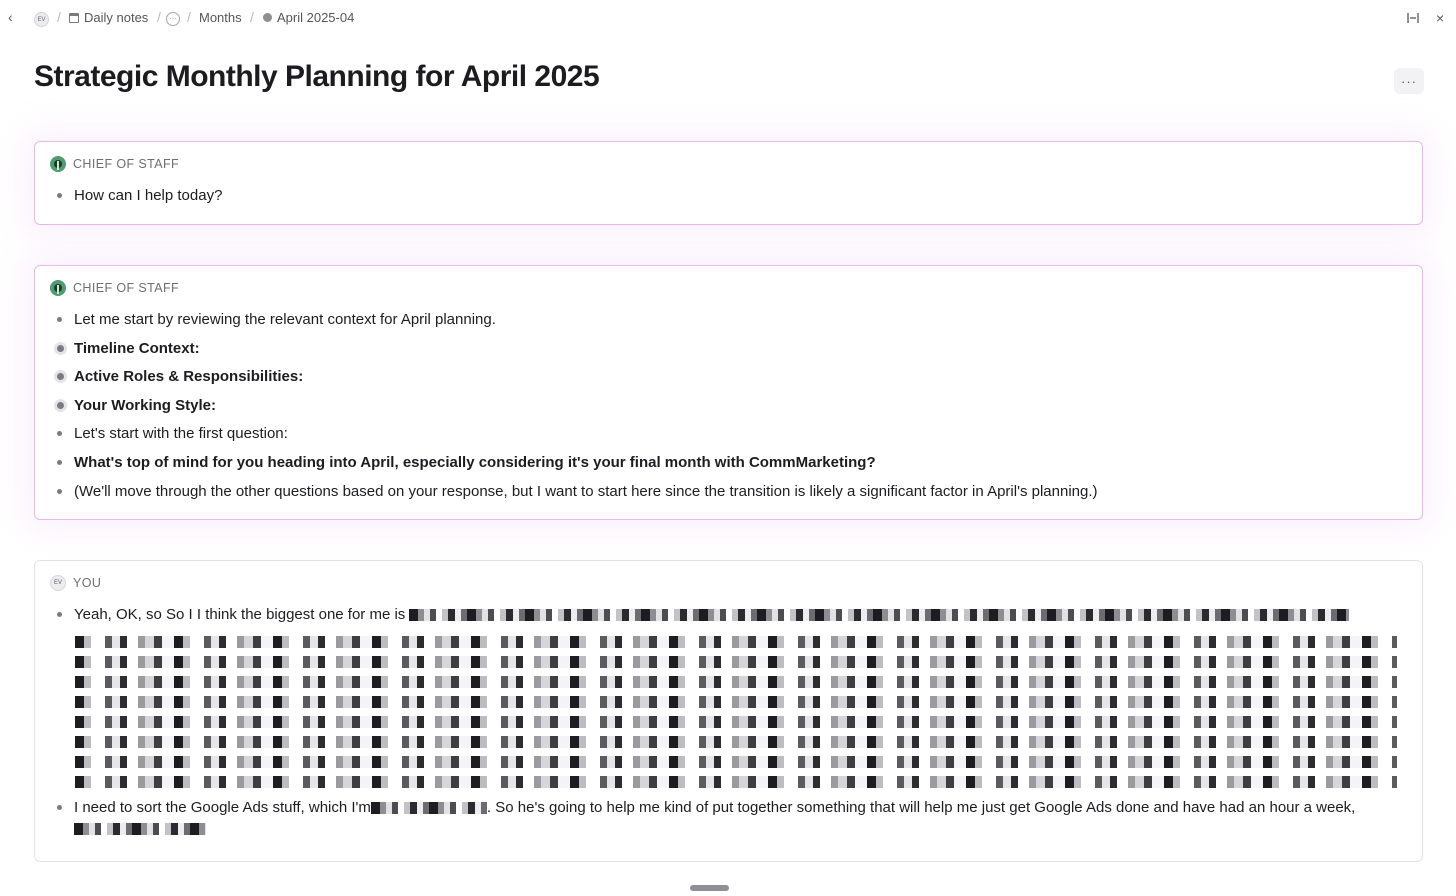 The image size is (1456, 896). What do you see at coordinates (87, 583) in the screenshot?
I see `message-author: YOU` at bounding box center [87, 583].